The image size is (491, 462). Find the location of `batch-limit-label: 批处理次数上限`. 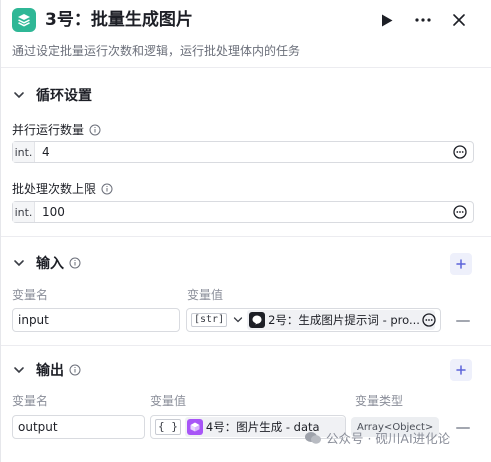

batch-limit-label: 批处理次数上限 is located at coordinates (62, 188).